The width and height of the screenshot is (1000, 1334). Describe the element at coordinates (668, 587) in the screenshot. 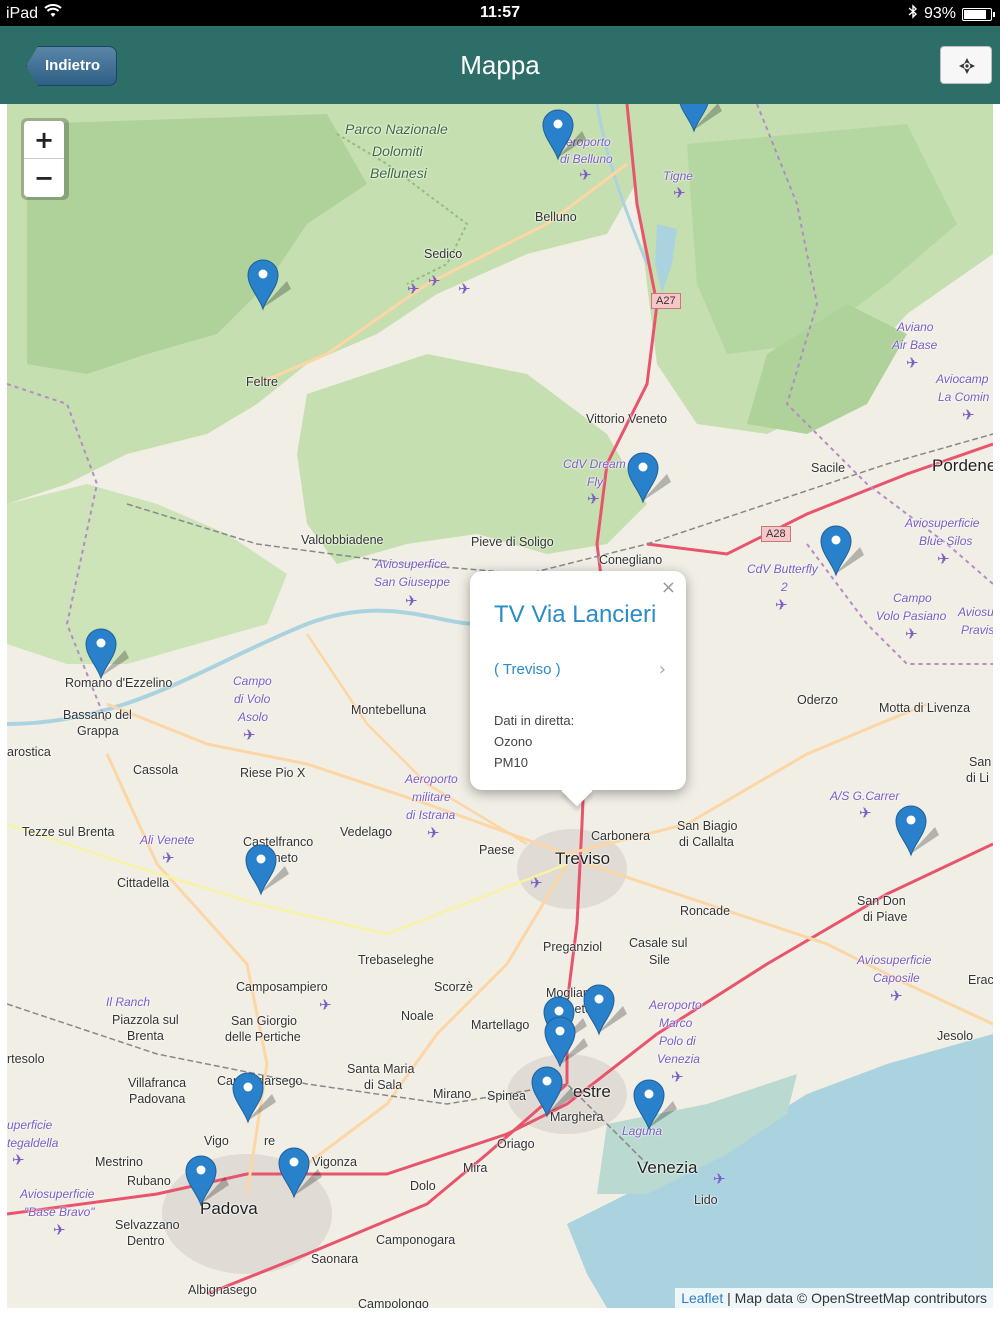

I see `popup-close-button: ×` at that location.